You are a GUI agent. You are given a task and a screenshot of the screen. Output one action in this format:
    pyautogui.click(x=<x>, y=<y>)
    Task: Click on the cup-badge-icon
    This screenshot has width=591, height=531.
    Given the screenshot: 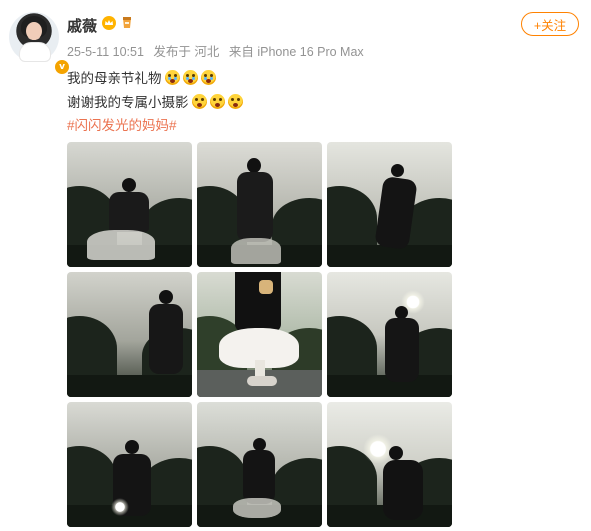 What is the action you would take?
    pyautogui.click(x=127, y=23)
    